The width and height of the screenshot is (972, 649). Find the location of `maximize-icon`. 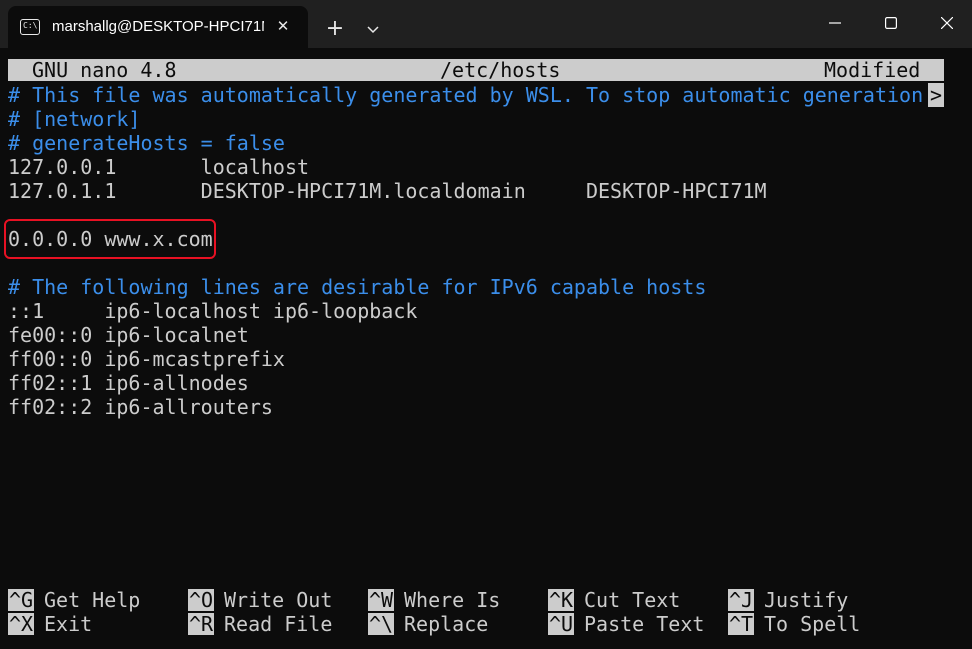

maximize-icon is located at coordinates (891, 23).